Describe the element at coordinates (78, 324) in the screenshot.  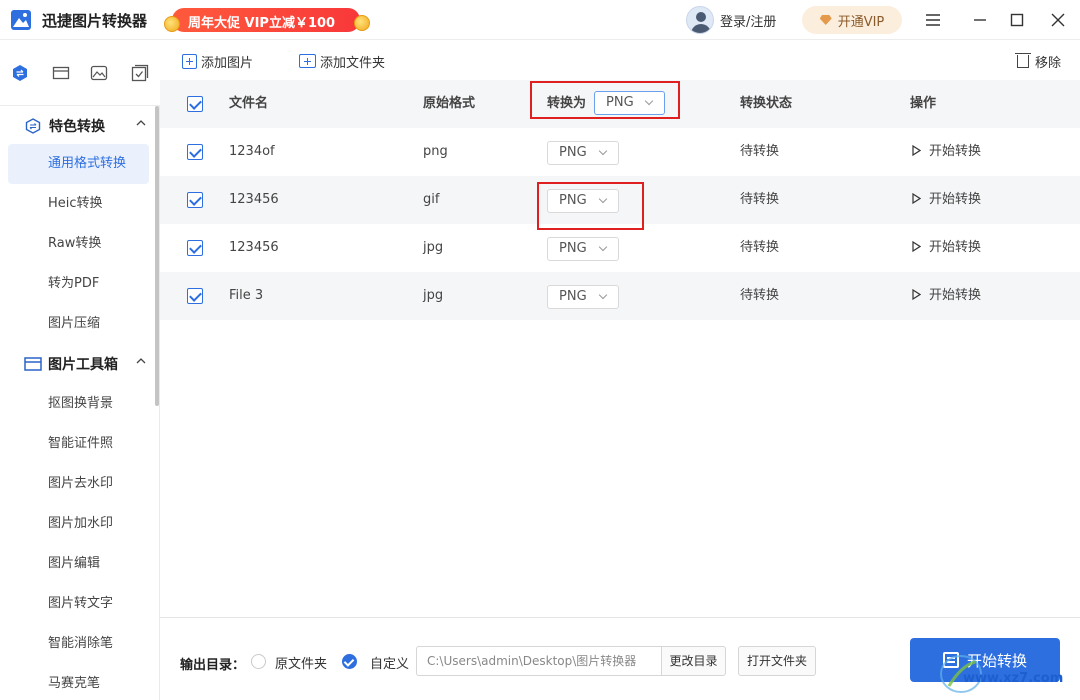
I see `sidebar-item-compress: 图片压缩` at that location.